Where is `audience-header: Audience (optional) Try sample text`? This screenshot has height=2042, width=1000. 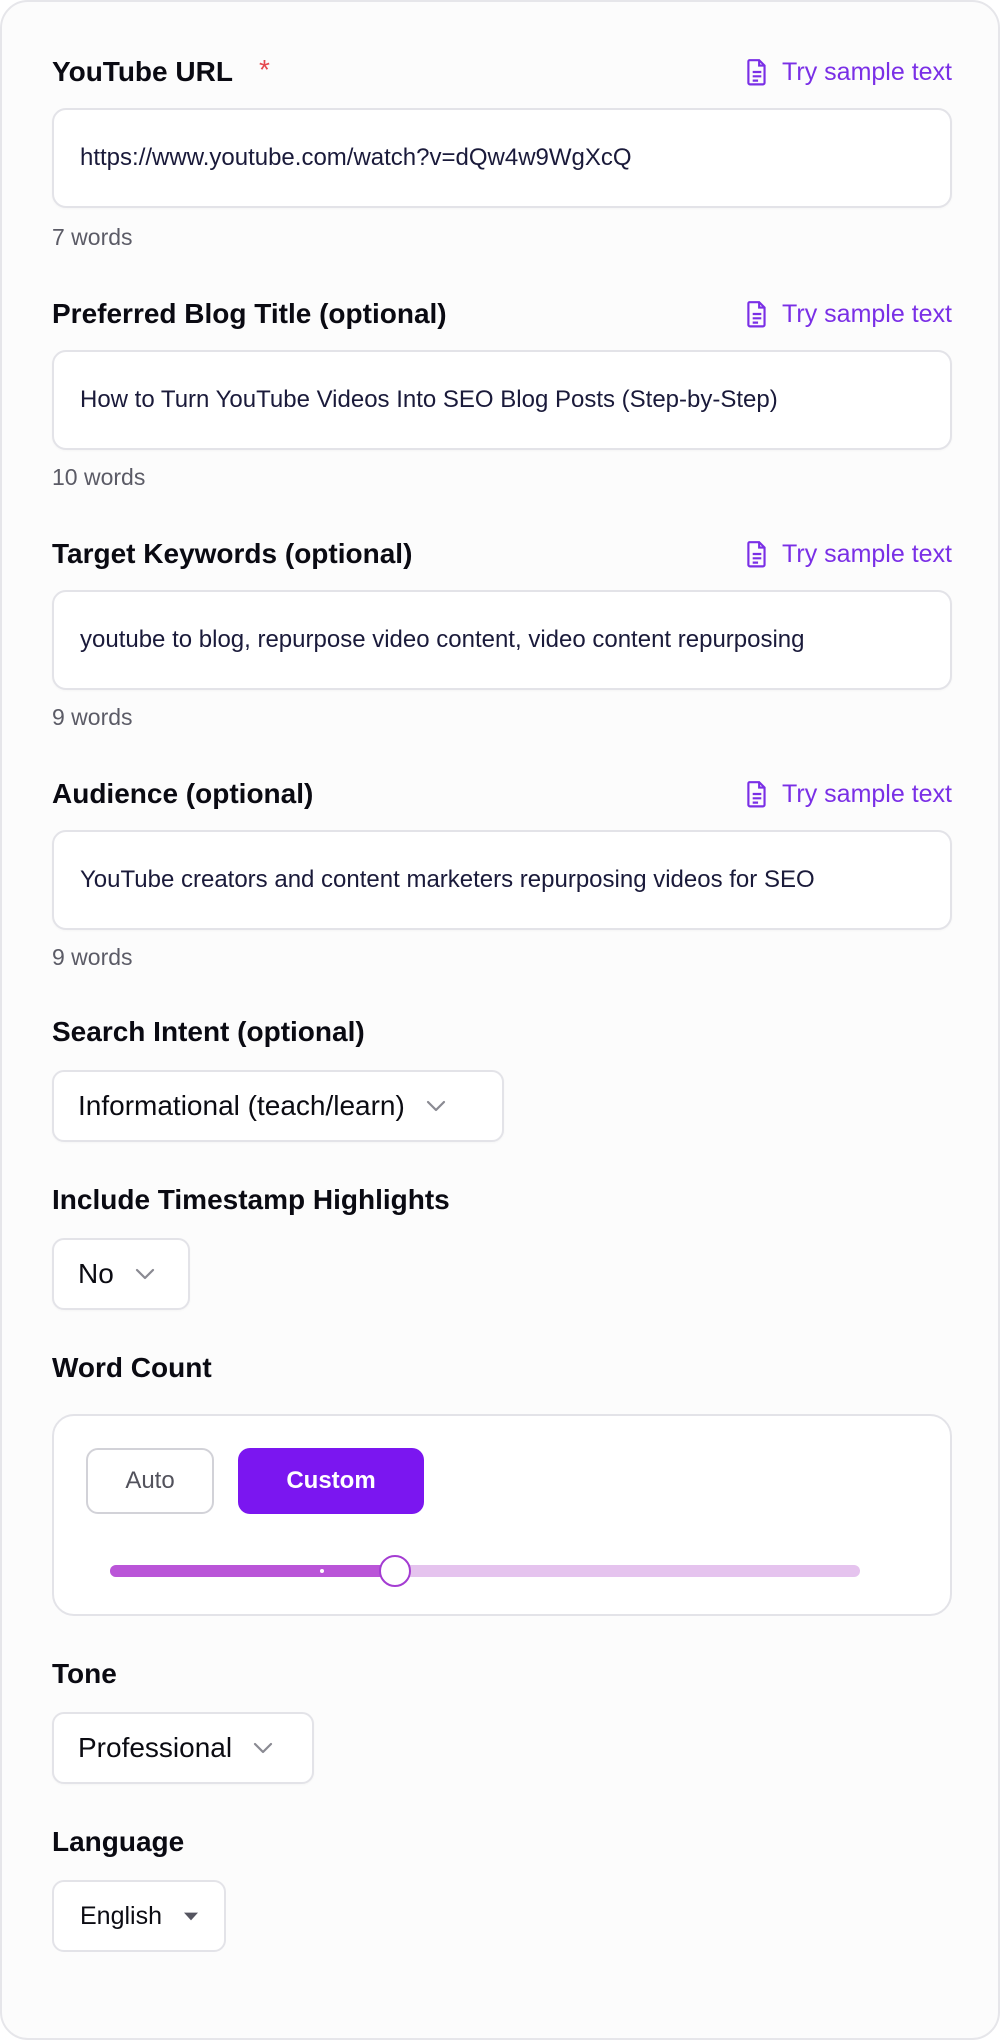
audience-header: Audience (optional) Try sample text is located at coordinates (502, 794).